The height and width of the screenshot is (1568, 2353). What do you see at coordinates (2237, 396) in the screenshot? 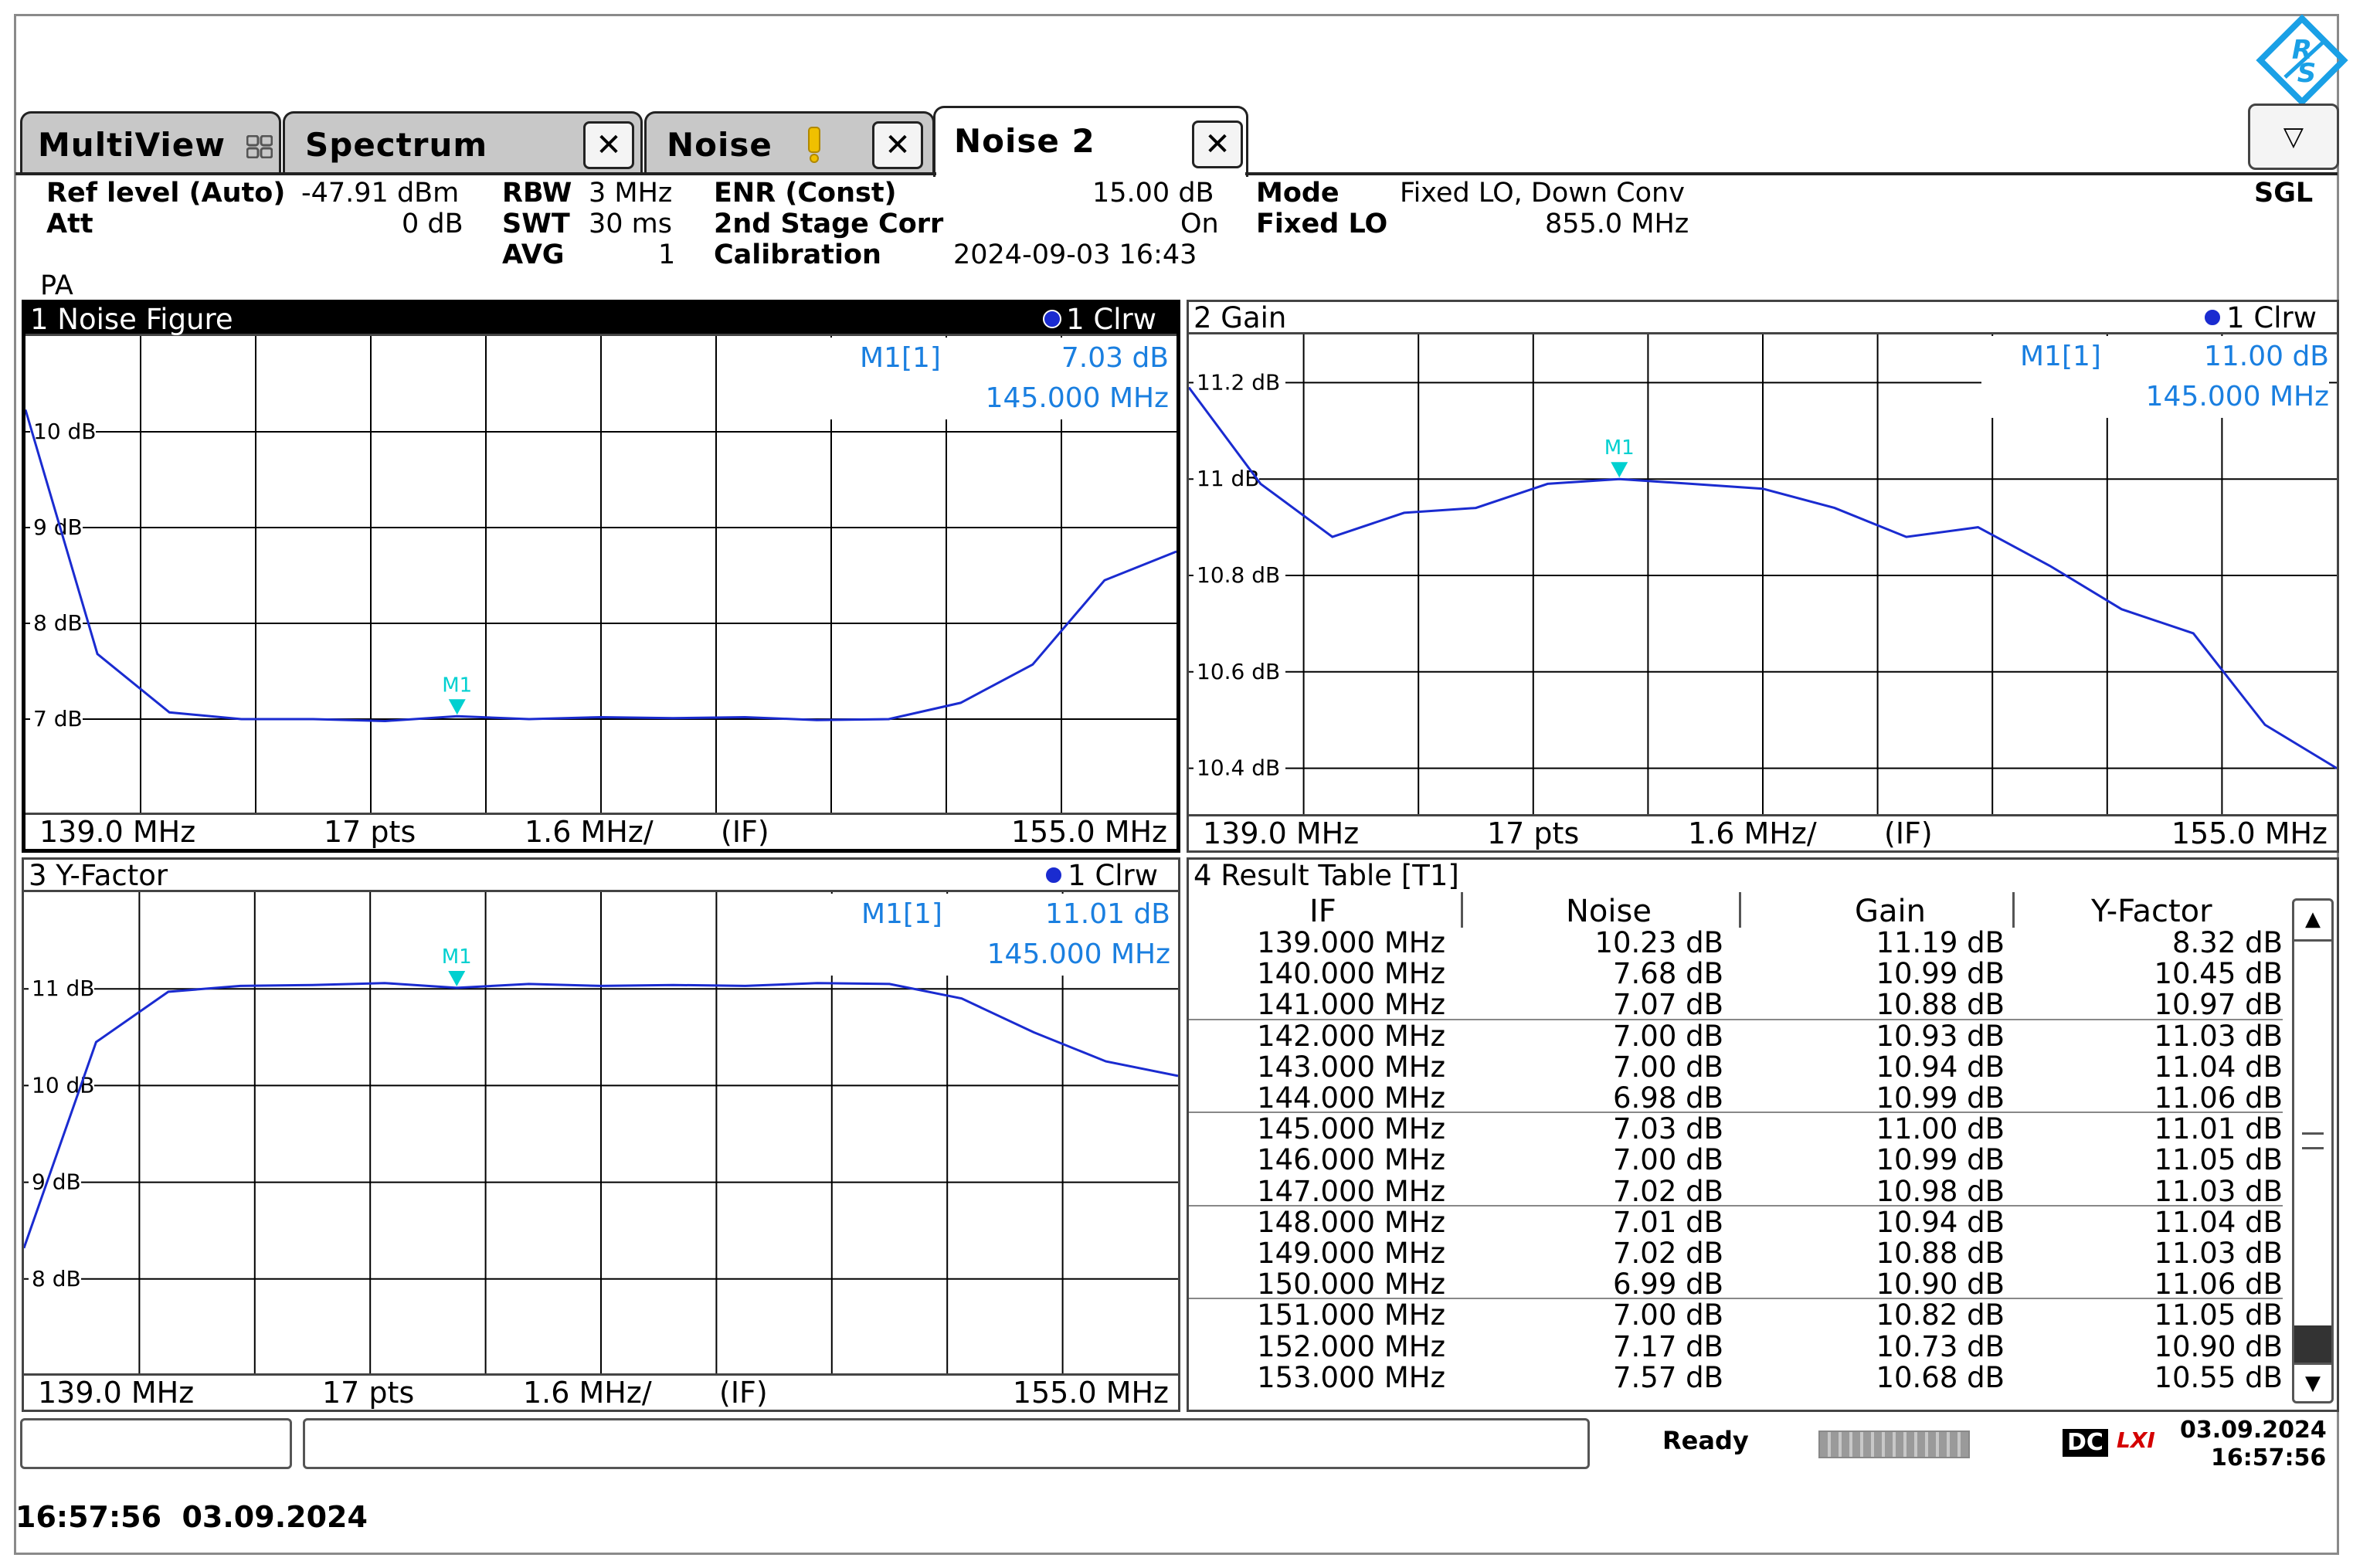
I see `marker-frequency: 145.000 MHz` at bounding box center [2237, 396].